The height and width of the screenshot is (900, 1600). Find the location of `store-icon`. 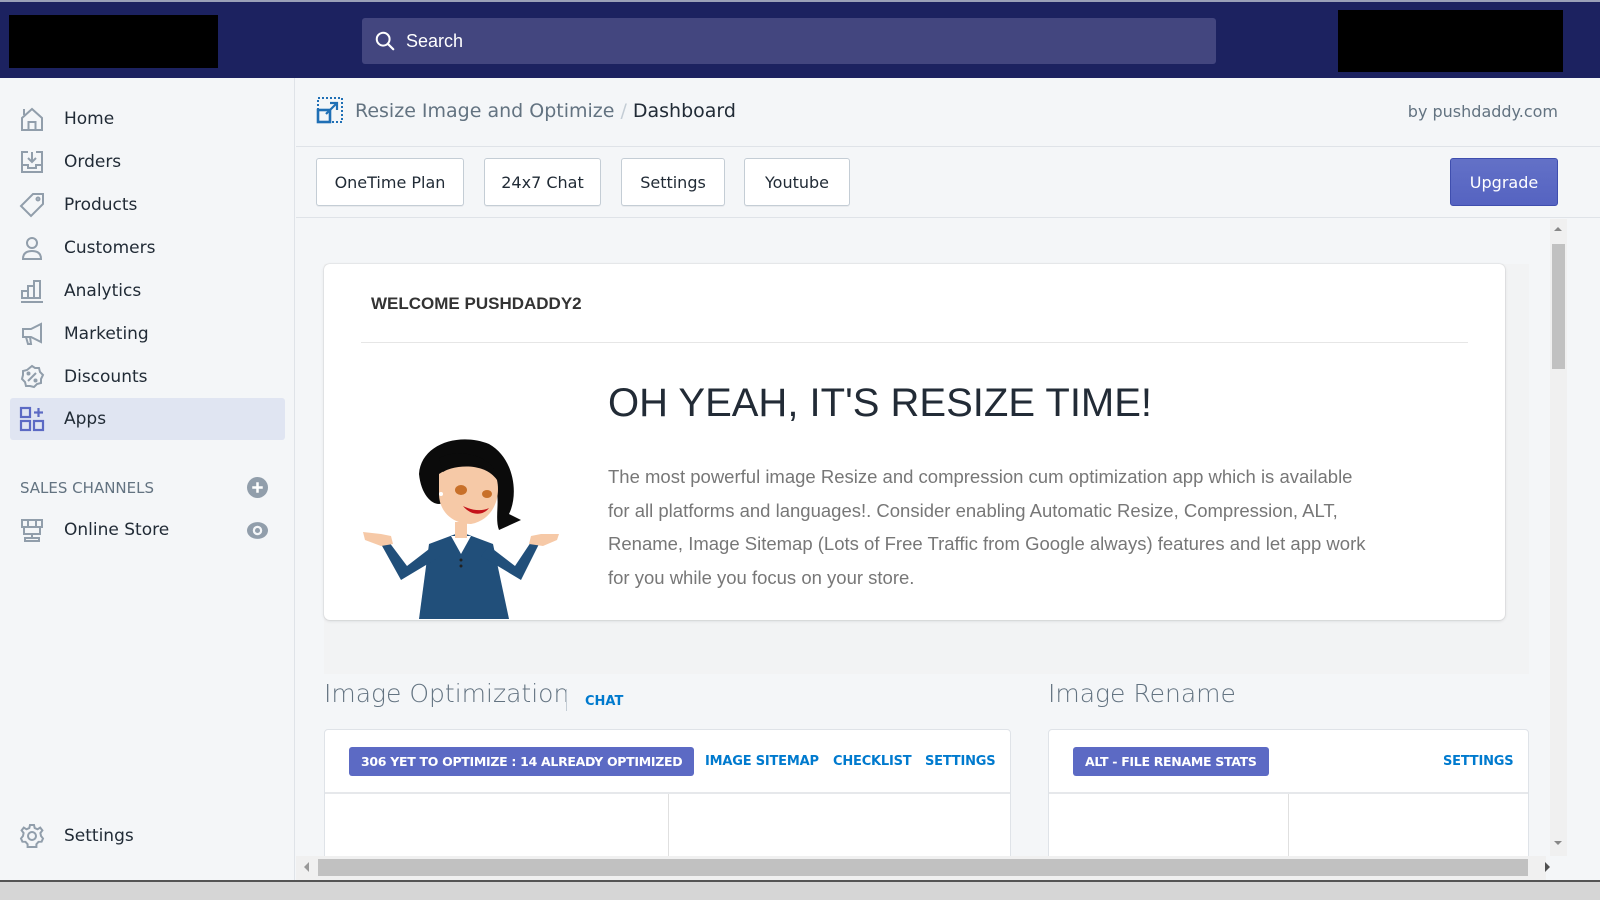

store-icon is located at coordinates (32, 530).